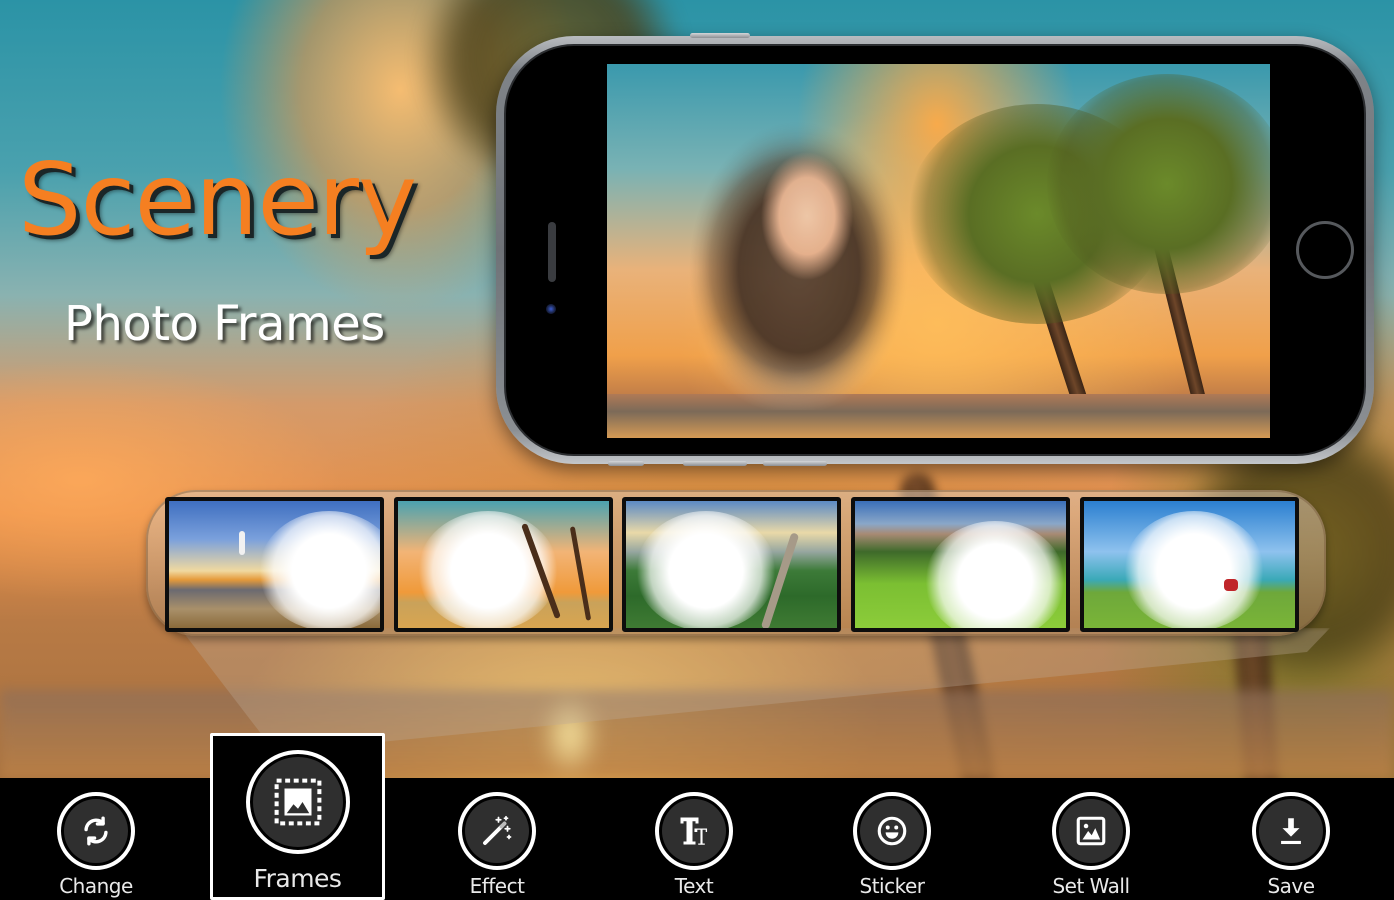 The width and height of the screenshot is (1394, 900). Describe the element at coordinates (1325, 250) in the screenshot. I see `phone-home-button` at that location.